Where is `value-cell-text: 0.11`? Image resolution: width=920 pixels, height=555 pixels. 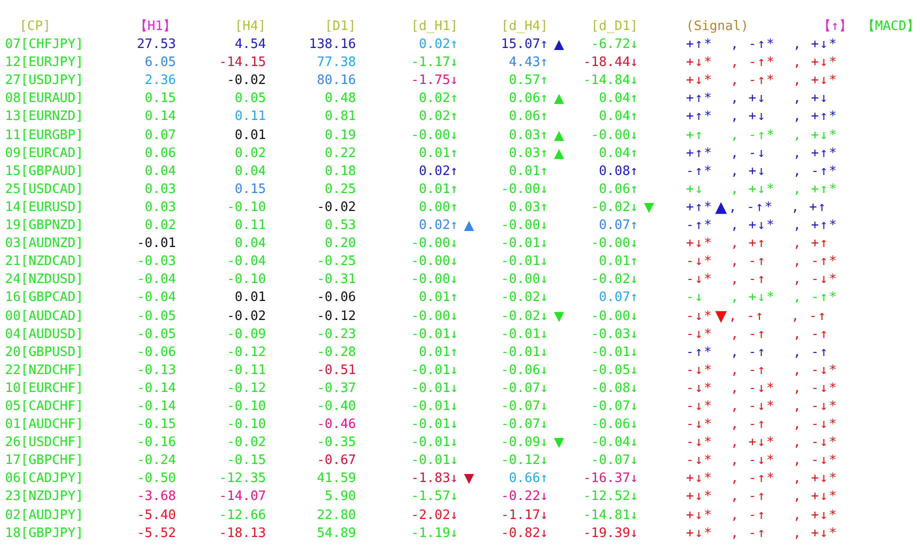
value-cell-text: 0.11 is located at coordinates (250, 226).